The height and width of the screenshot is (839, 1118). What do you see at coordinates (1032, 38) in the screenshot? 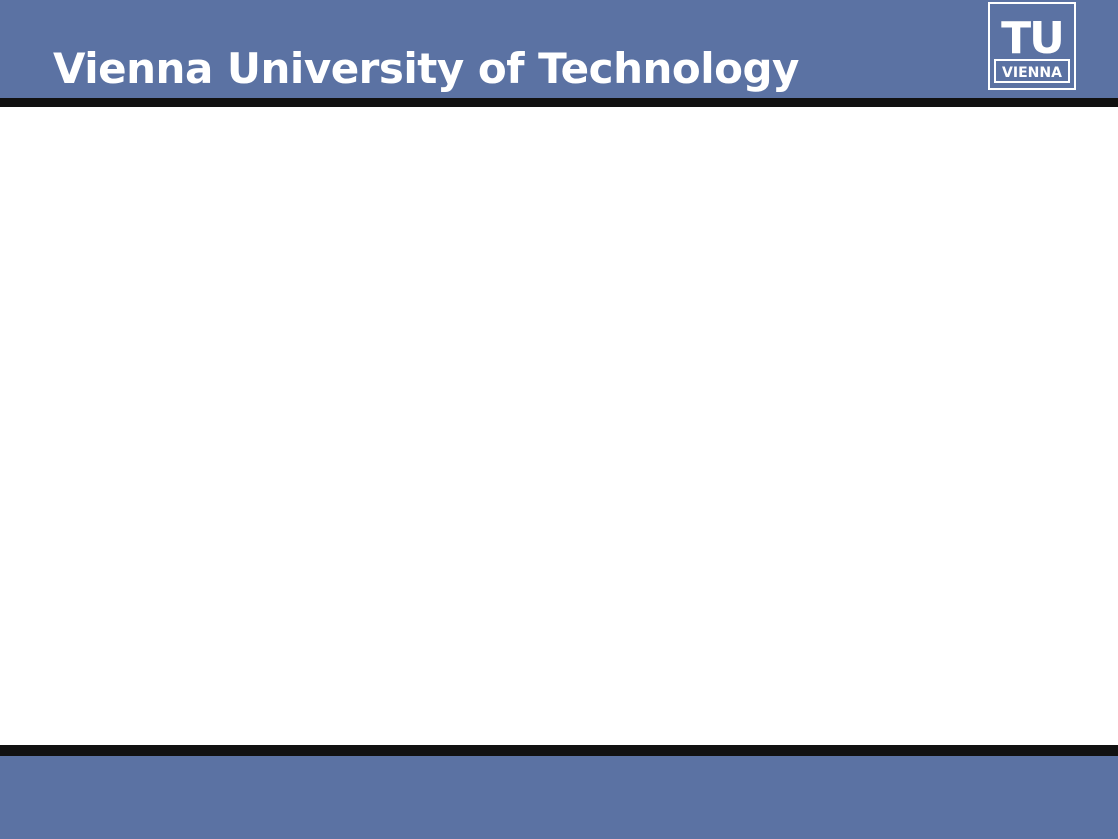
I see `logo-tu-text: TU` at bounding box center [1032, 38].